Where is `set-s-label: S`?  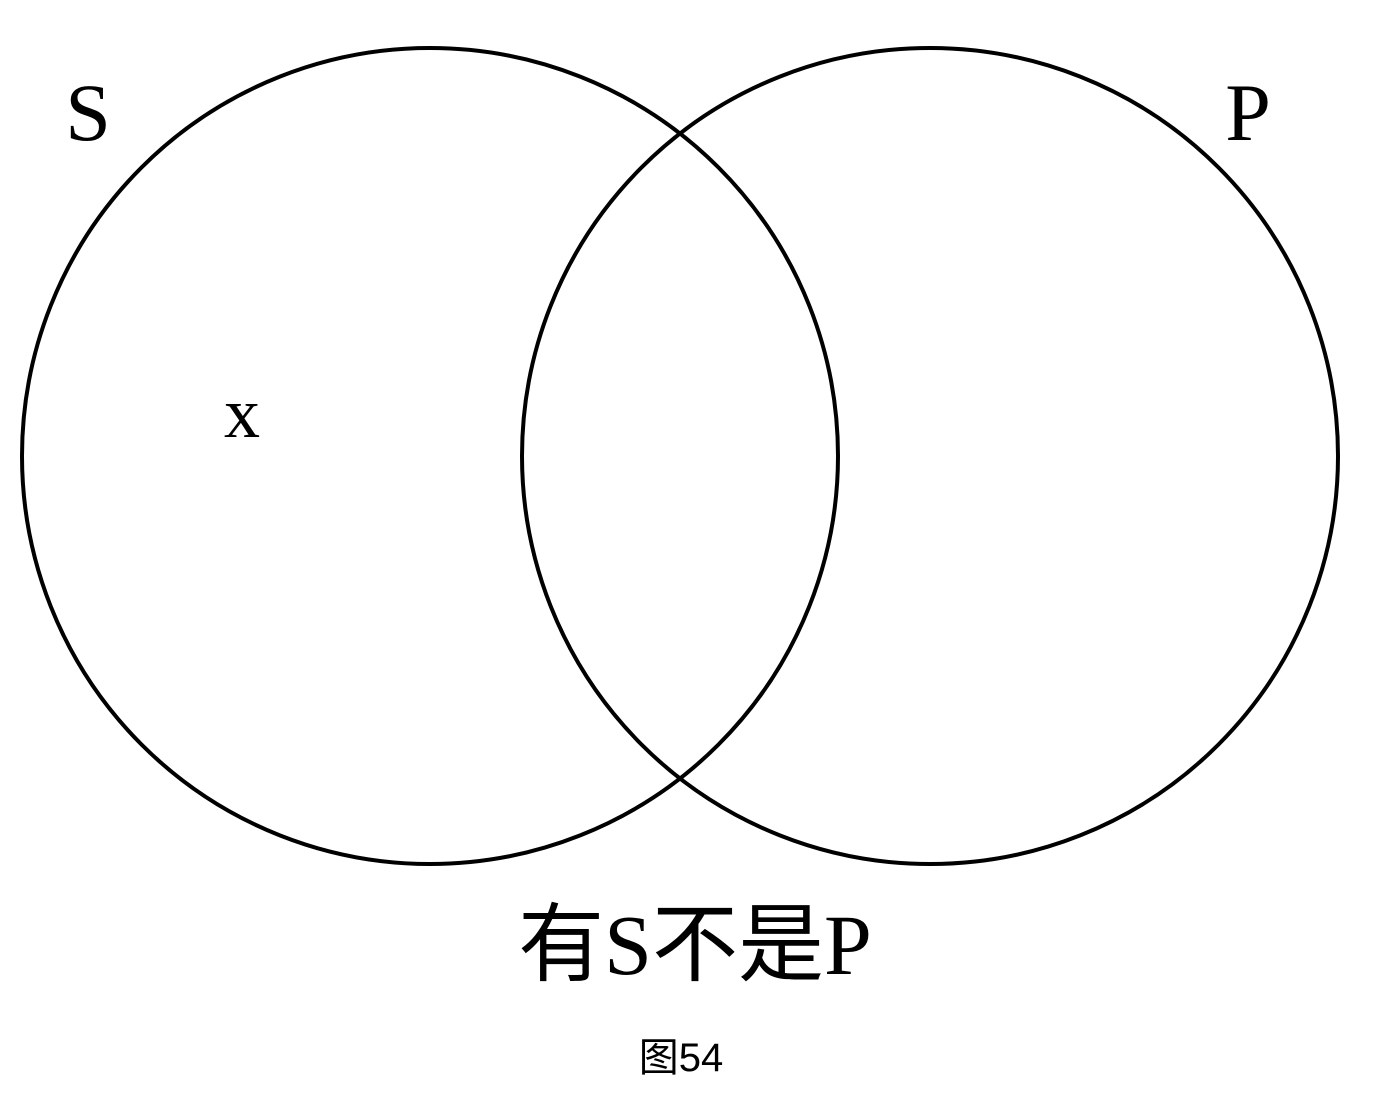
set-s-label: S is located at coordinates (88, 112).